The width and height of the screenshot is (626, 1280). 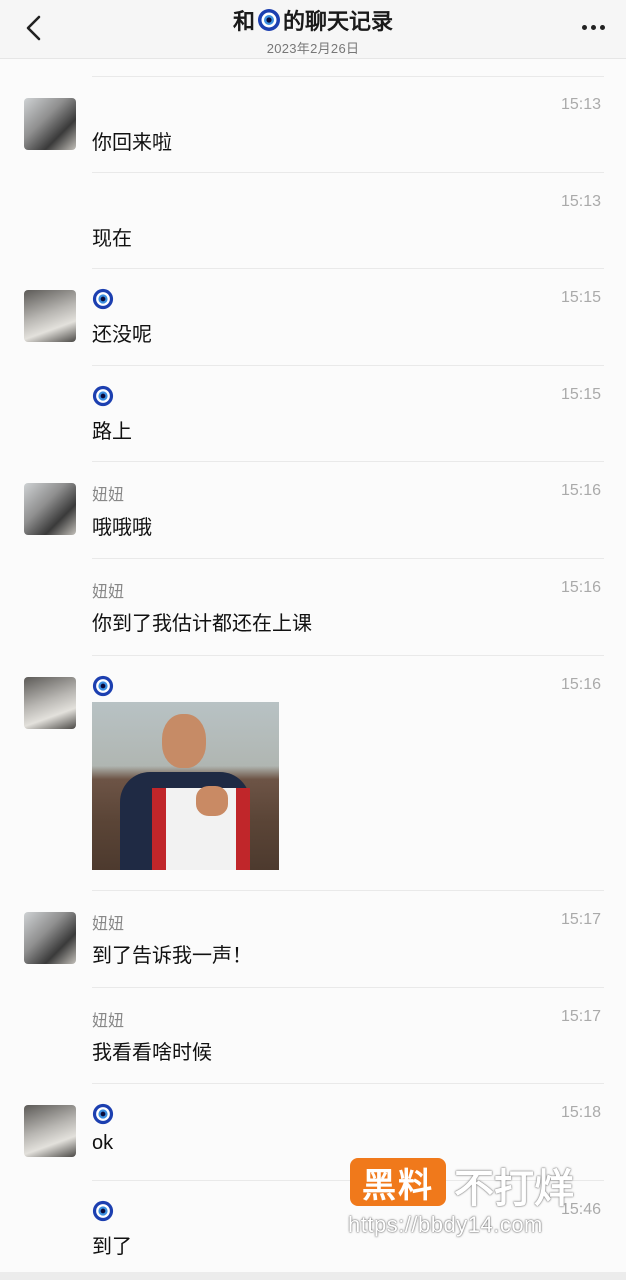 I want to click on message-text: 还没呢, so click(x=122, y=335).